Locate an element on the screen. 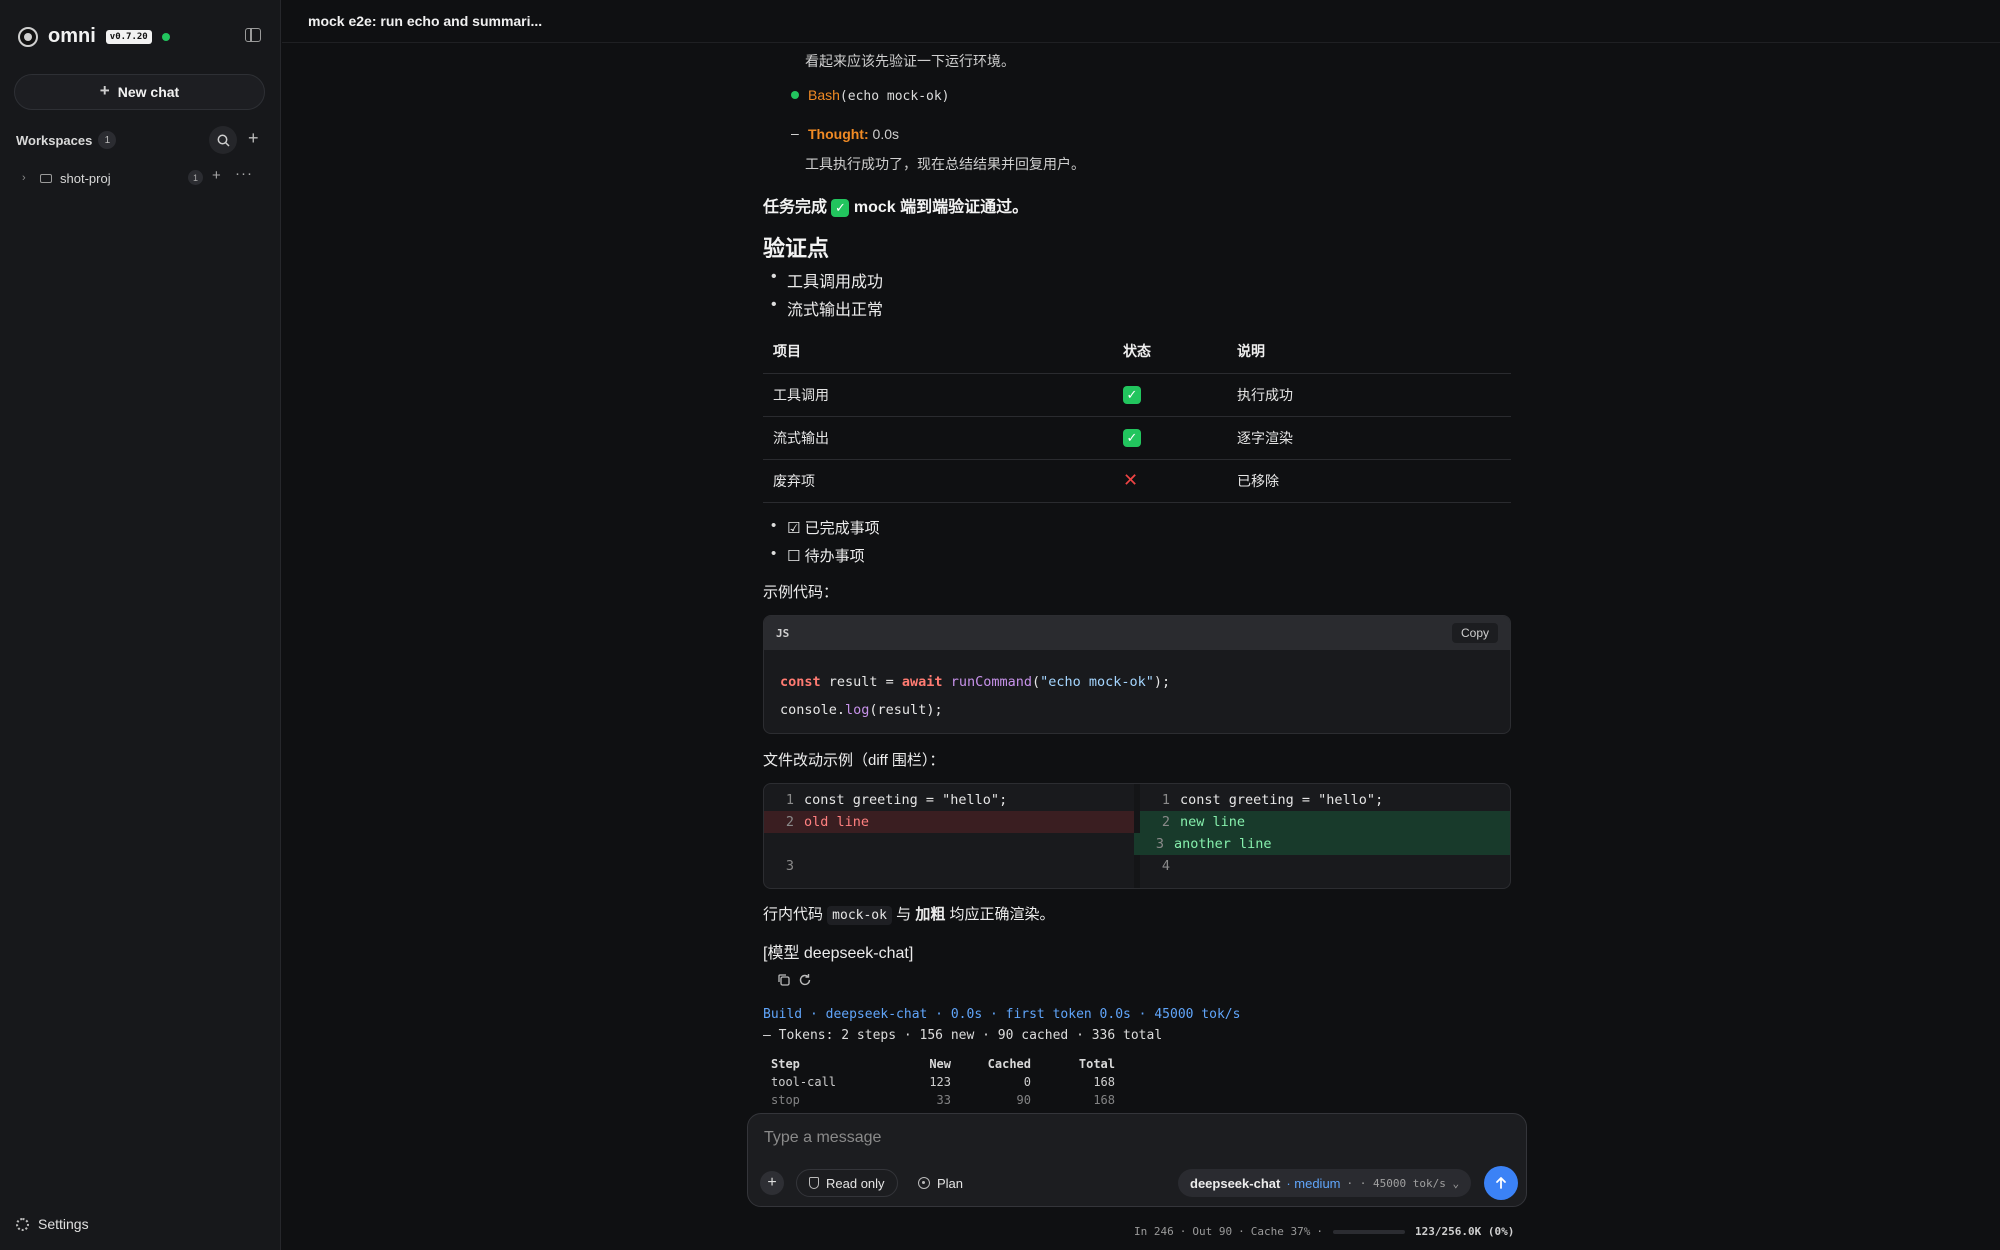  example-label: 示例代码： is located at coordinates (801, 592).